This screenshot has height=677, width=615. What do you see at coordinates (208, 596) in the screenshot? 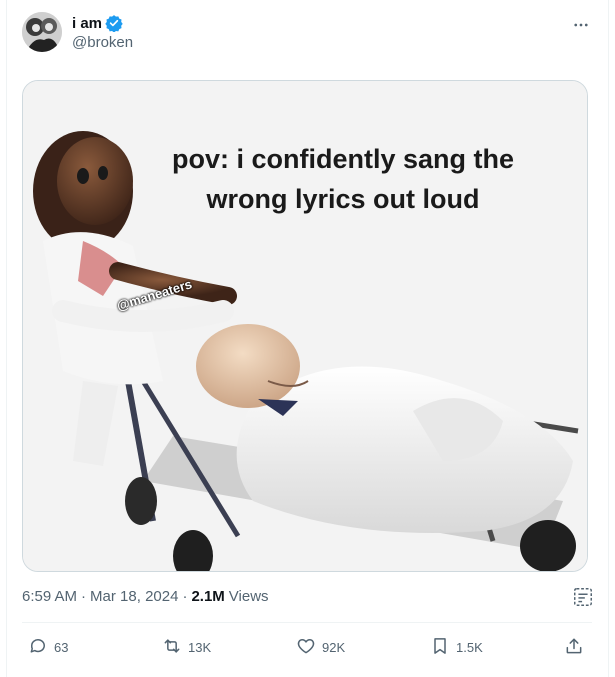
I see `views-count: 2.1M` at bounding box center [208, 596].